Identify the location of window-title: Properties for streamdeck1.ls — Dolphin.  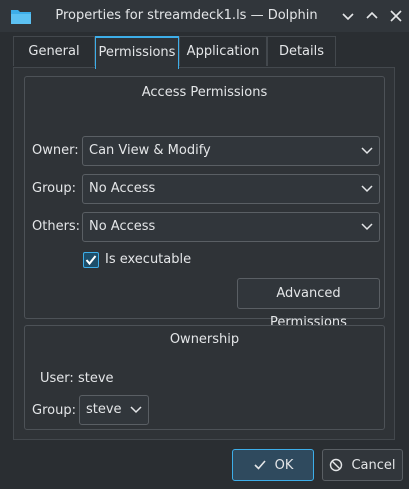
(186, 15).